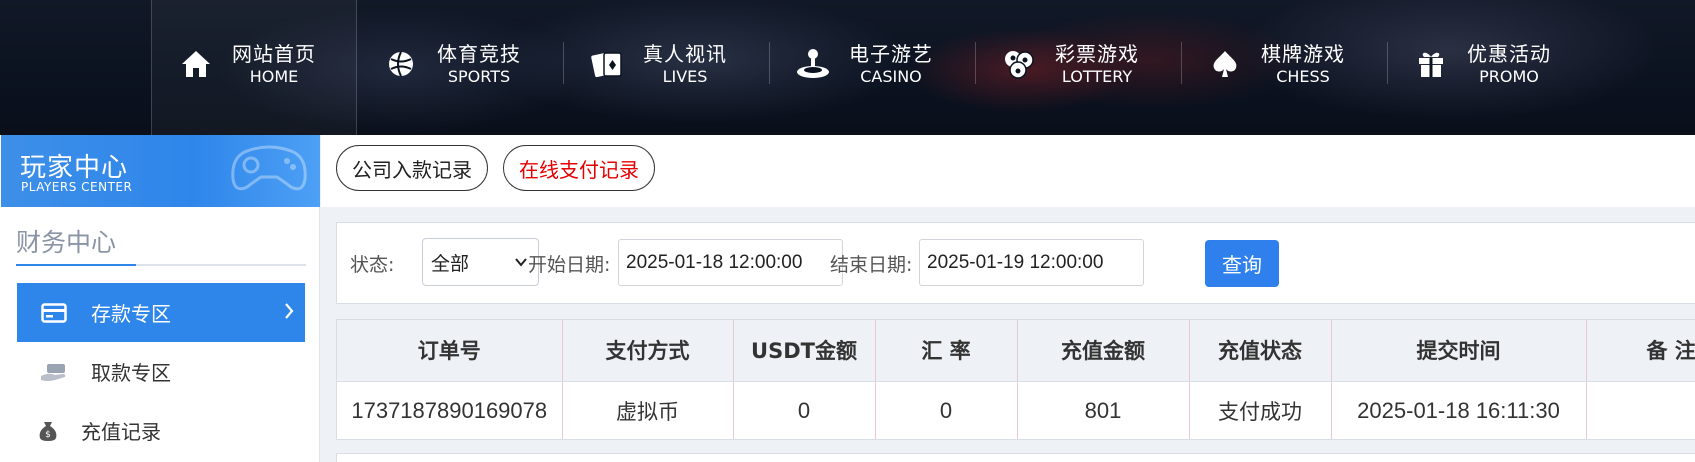 The height and width of the screenshot is (462, 1695). What do you see at coordinates (521, 262) in the screenshot?
I see `chevron-down-icon` at bounding box center [521, 262].